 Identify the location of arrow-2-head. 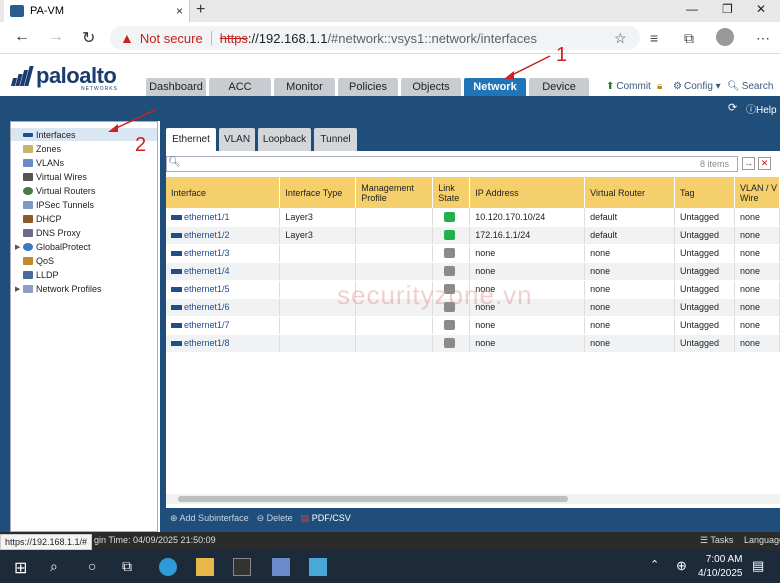
(113, 128).